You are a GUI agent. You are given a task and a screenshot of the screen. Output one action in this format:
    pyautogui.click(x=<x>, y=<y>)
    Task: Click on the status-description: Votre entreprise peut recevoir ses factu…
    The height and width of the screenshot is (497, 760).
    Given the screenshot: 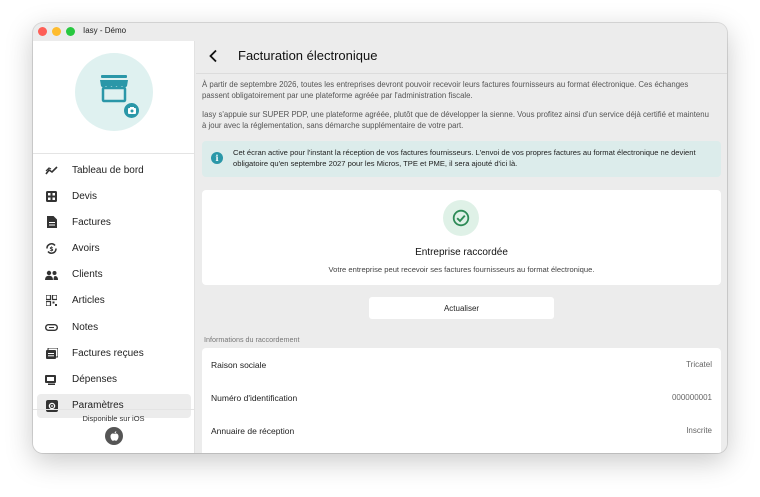 What is the action you would take?
    pyautogui.click(x=461, y=269)
    